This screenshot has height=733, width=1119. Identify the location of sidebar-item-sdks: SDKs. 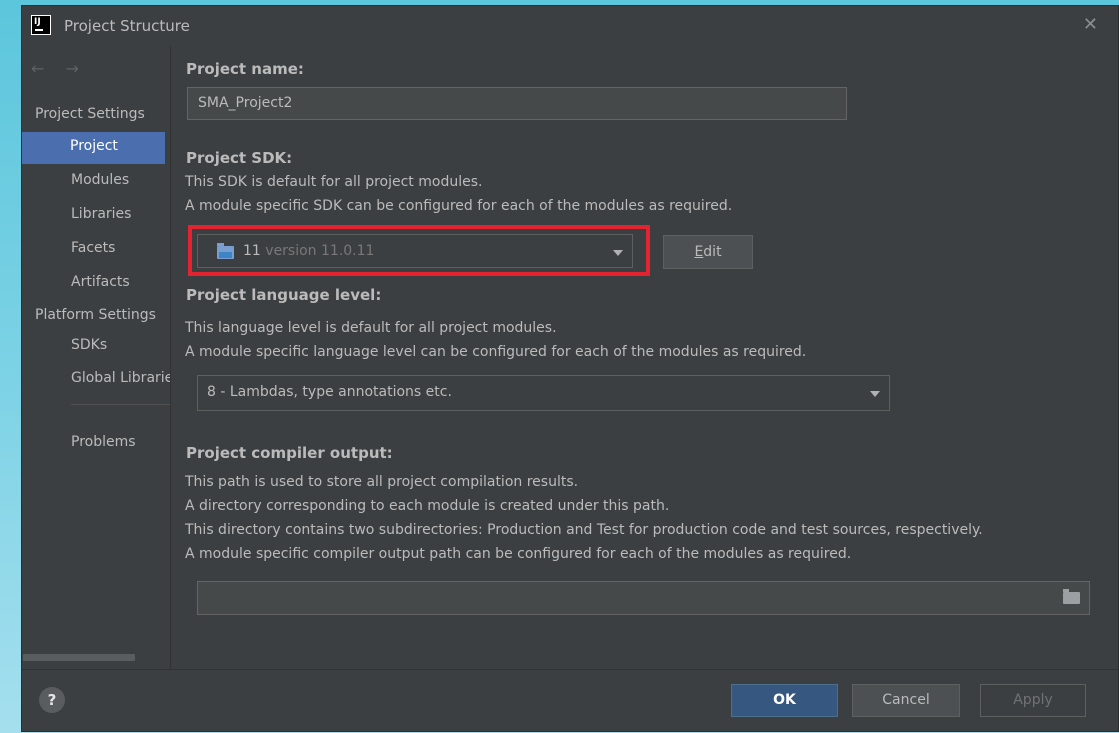
(96, 347).